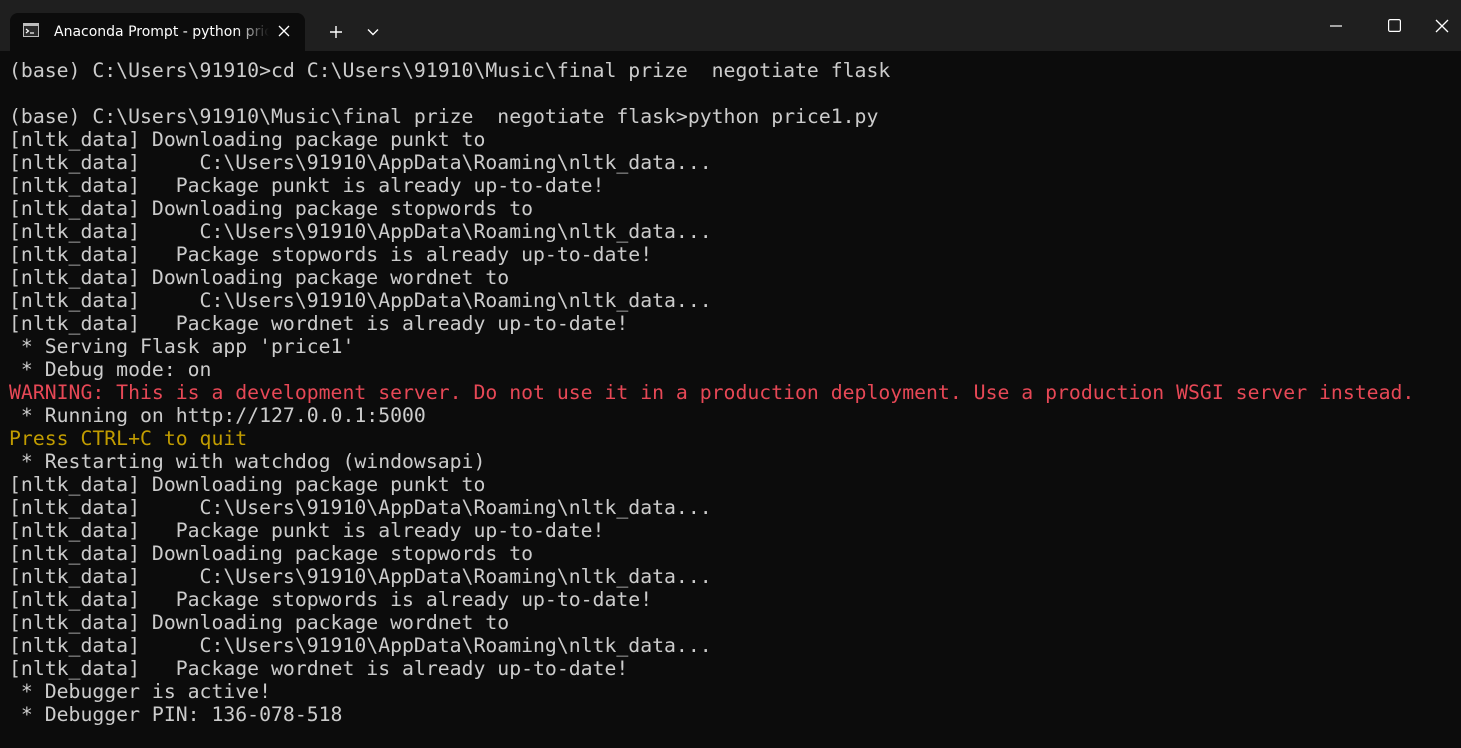  Describe the element at coordinates (161, 32) in the screenshot. I see `tab-title: Anaconda Prompt - python price1.py` at that location.